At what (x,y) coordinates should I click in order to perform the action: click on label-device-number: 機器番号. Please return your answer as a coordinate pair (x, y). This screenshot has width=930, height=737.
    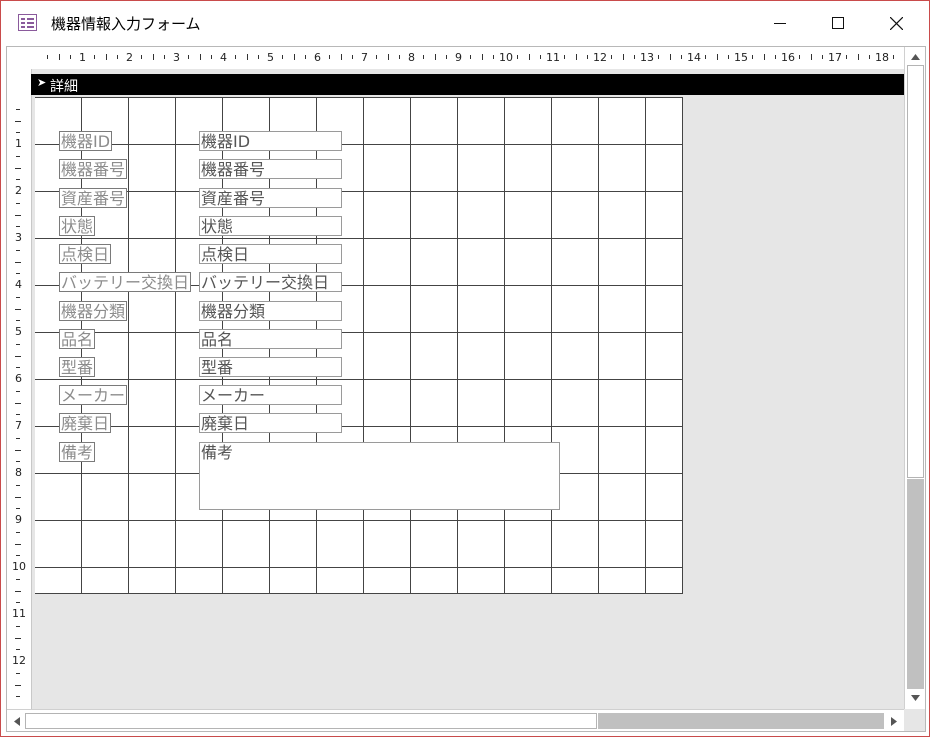
    Looking at the image, I should click on (93, 169).